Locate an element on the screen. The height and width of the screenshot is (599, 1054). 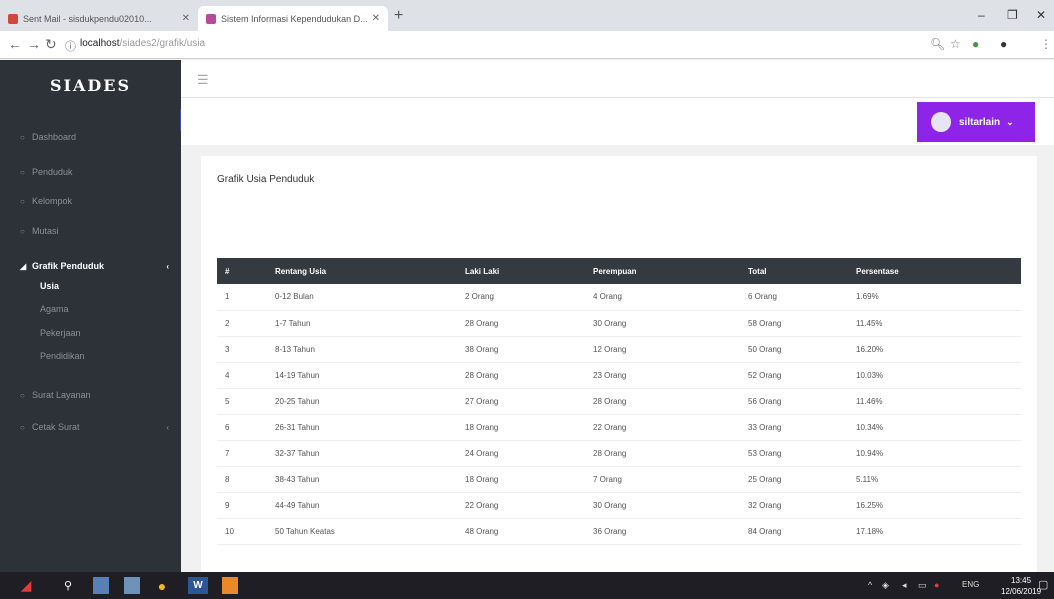
user-name: siltarlain is located at coordinates (980, 122).